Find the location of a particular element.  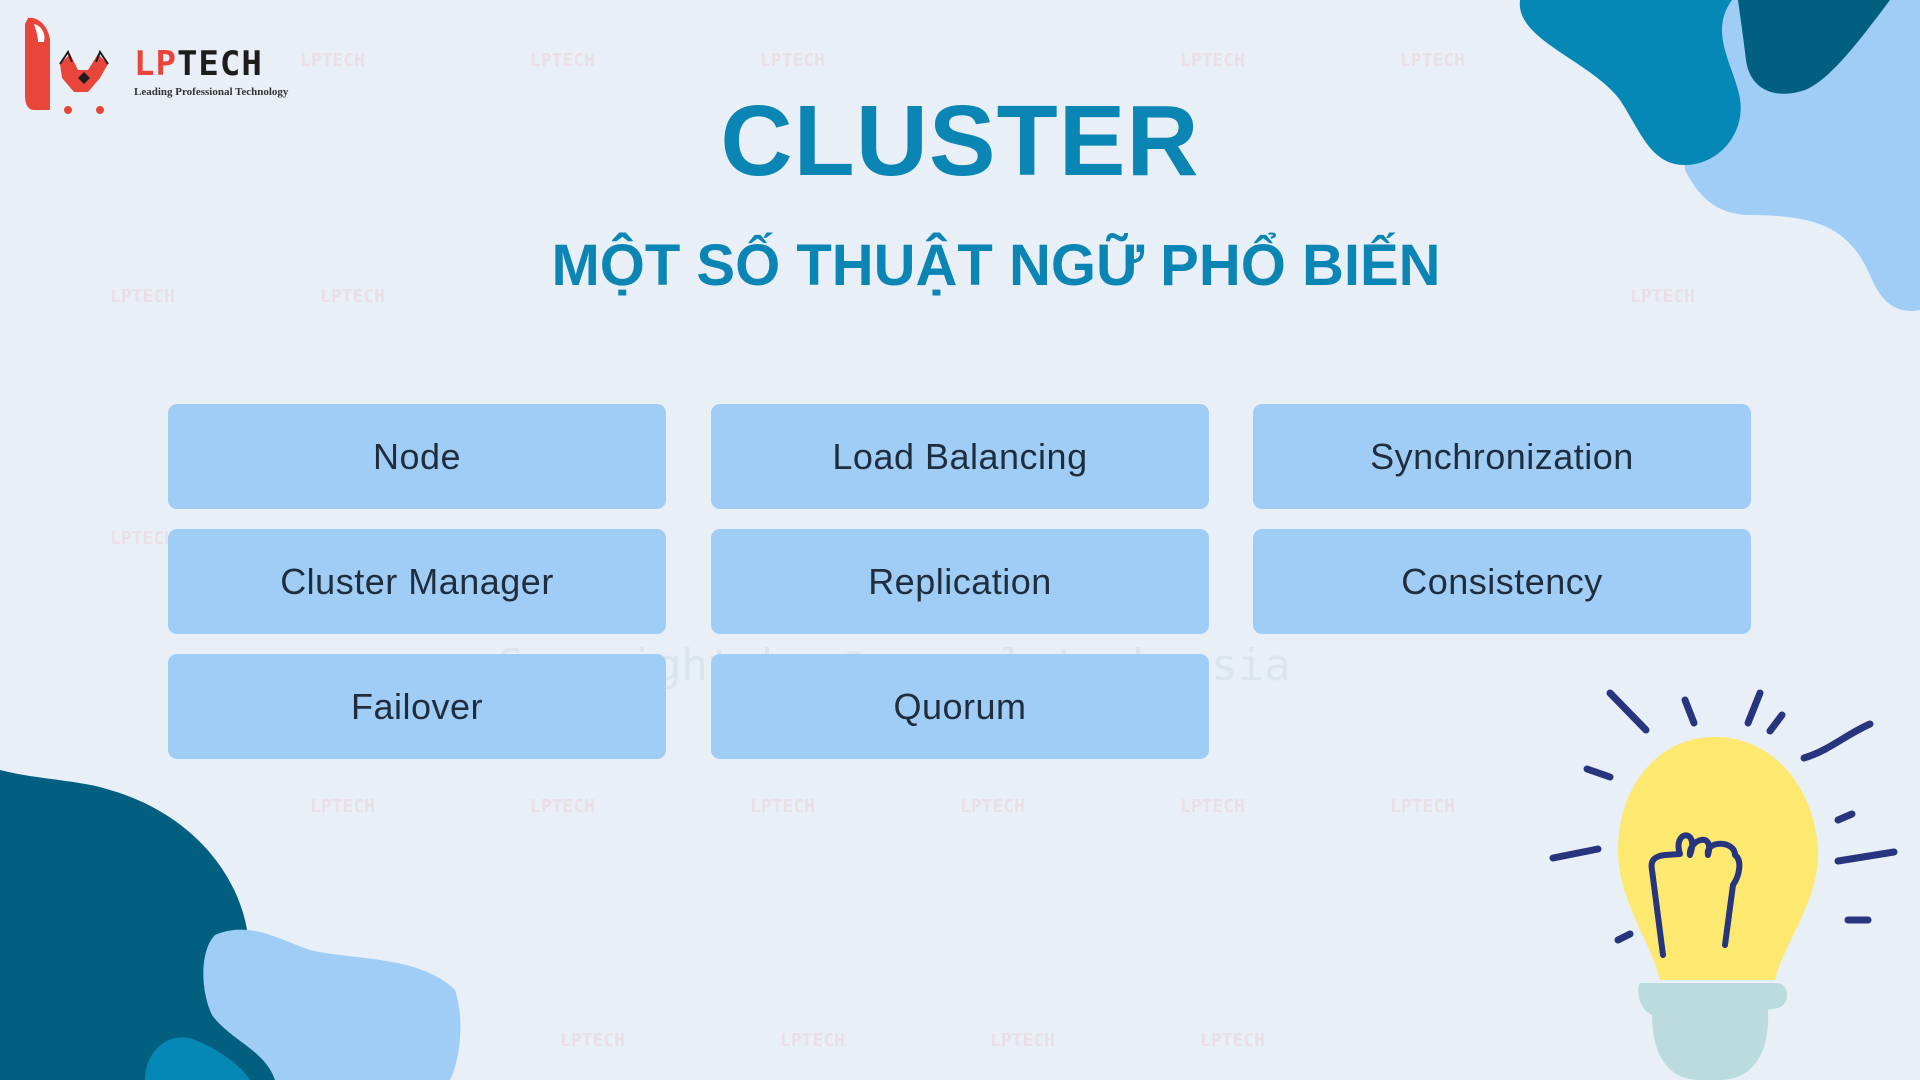

bulb-glass is located at coordinates (1718, 858).